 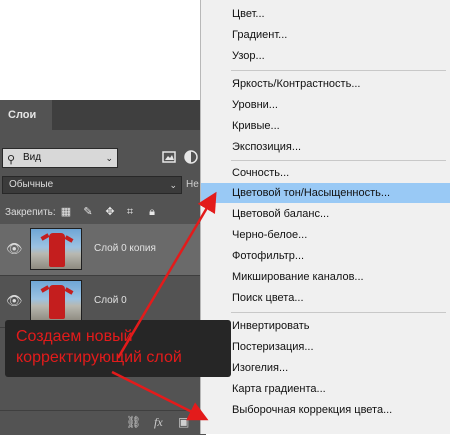 What do you see at coordinates (74, 336) in the screenshot?
I see `callout-line-1: Создаем новый` at bounding box center [74, 336].